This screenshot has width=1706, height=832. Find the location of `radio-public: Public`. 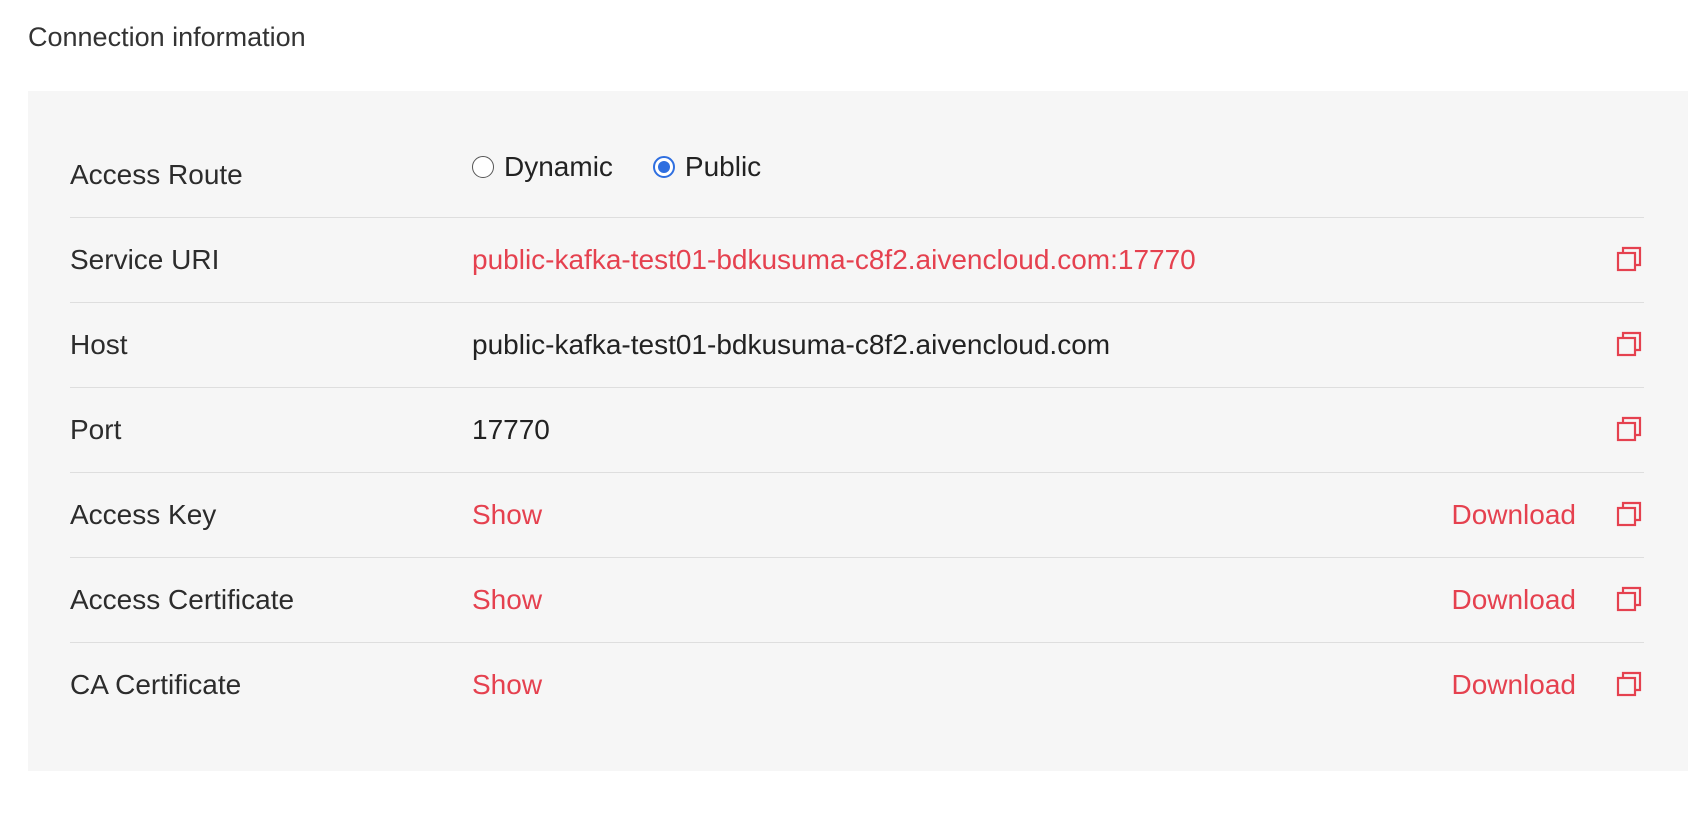

radio-public: Public is located at coordinates (707, 167).